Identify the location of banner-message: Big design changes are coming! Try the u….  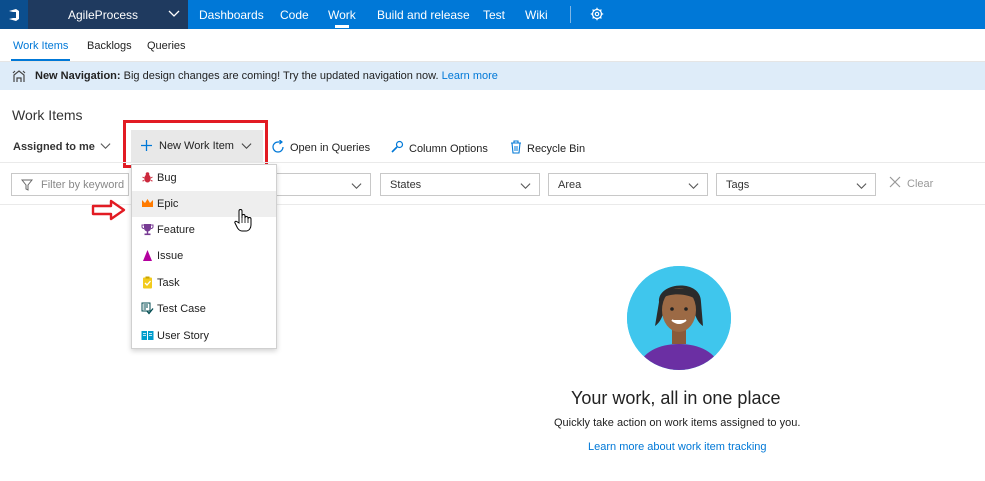
(281, 76).